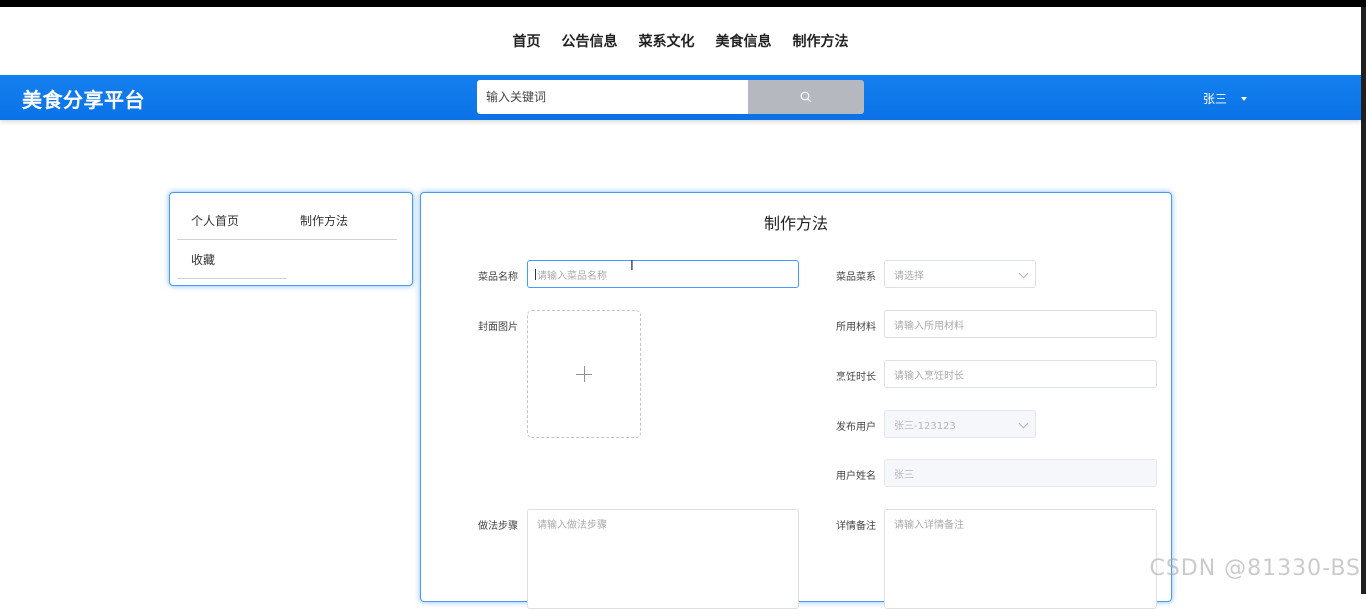  What do you see at coordinates (856, 377) in the screenshot?
I see `cook-time-label: 烹饪时长` at bounding box center [856, 377].